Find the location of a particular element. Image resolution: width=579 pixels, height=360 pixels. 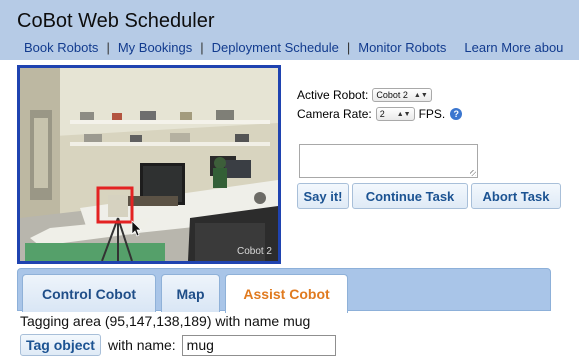

fps-label: FPS. is located at coordinates (432, 114).